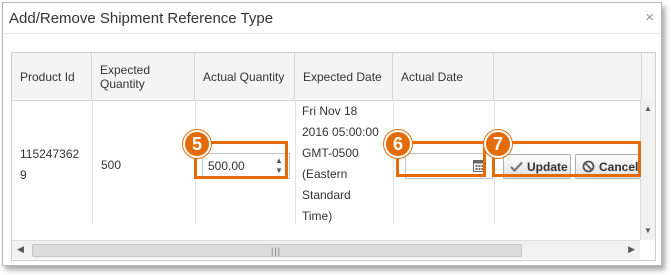 The width and height of the screenshot is (671, 275). Describe the element at coordinates (49, 165) in the screenshot. I see `cell-product-id: 115247362 9` at that location.